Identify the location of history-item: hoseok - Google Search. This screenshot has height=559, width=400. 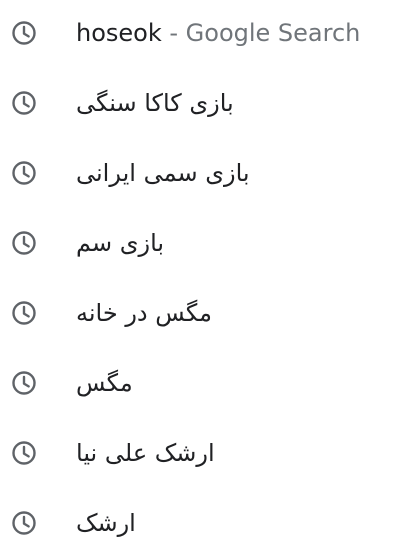
(200, 34).